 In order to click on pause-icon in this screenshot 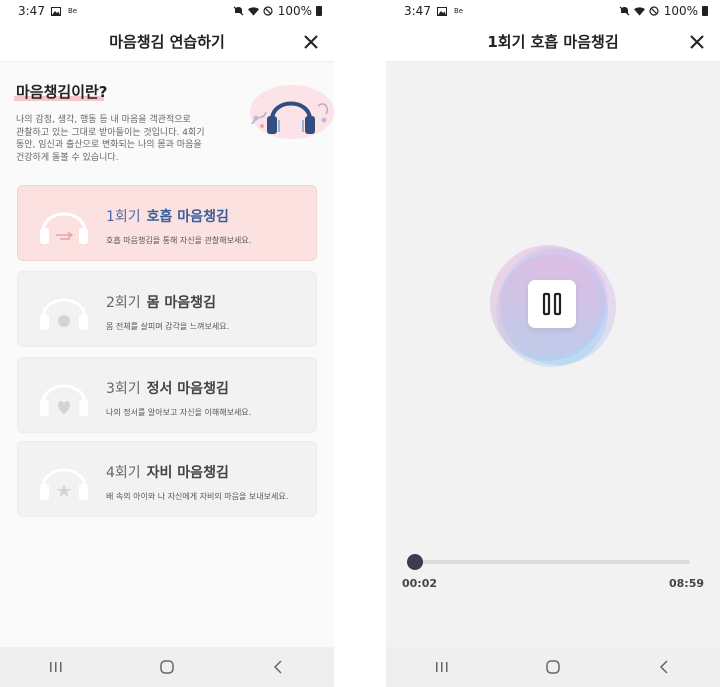, I will do `click(552, 304)`.